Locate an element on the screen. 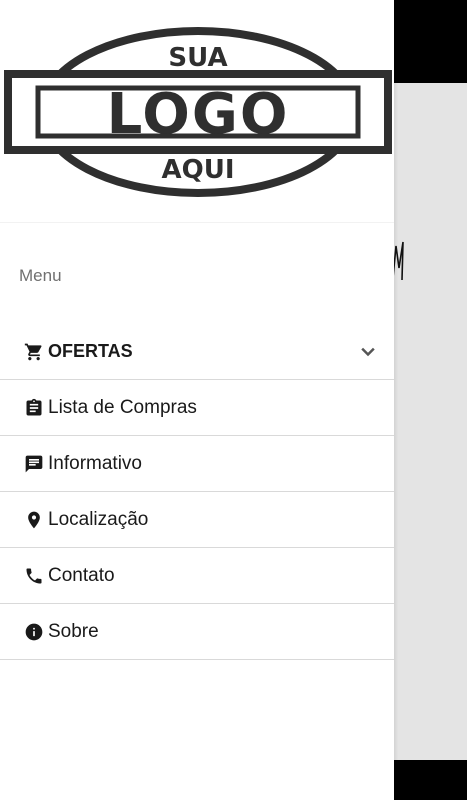  menu-item-label: OFERTAS is located at coordinates (90, 351).